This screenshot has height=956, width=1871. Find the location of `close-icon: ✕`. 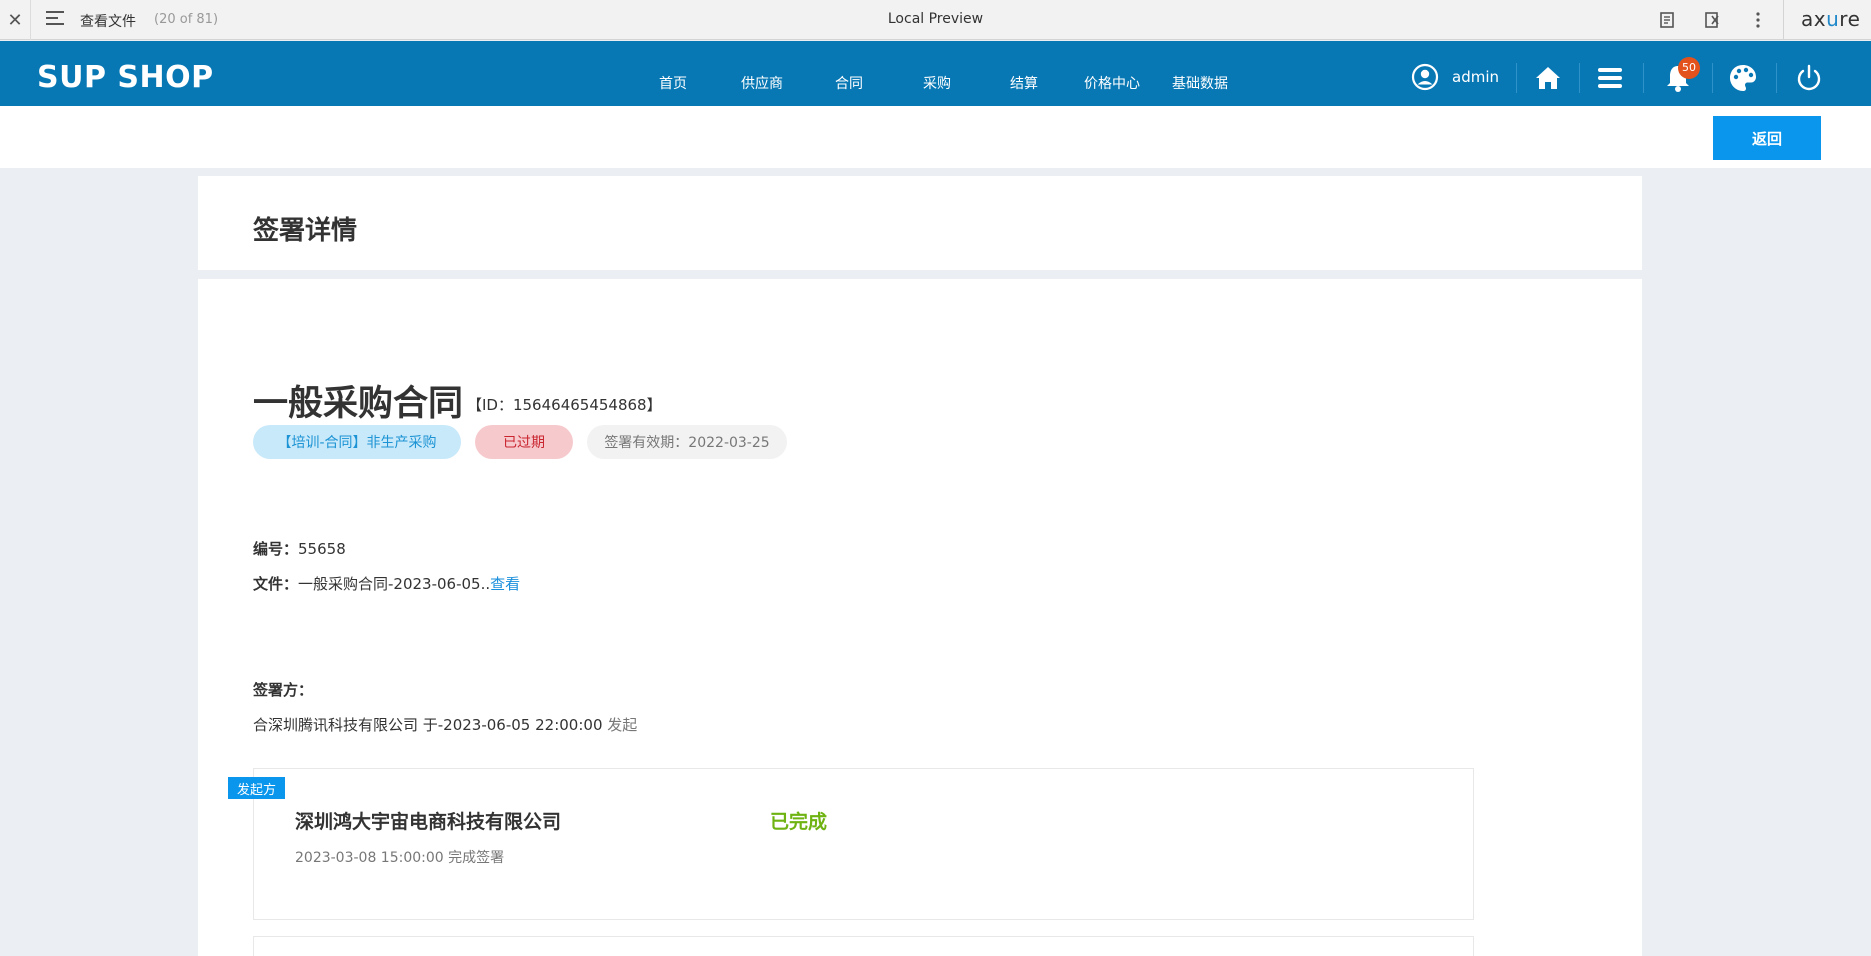

close-icon: ✕ is located at coordinates (15, 20).